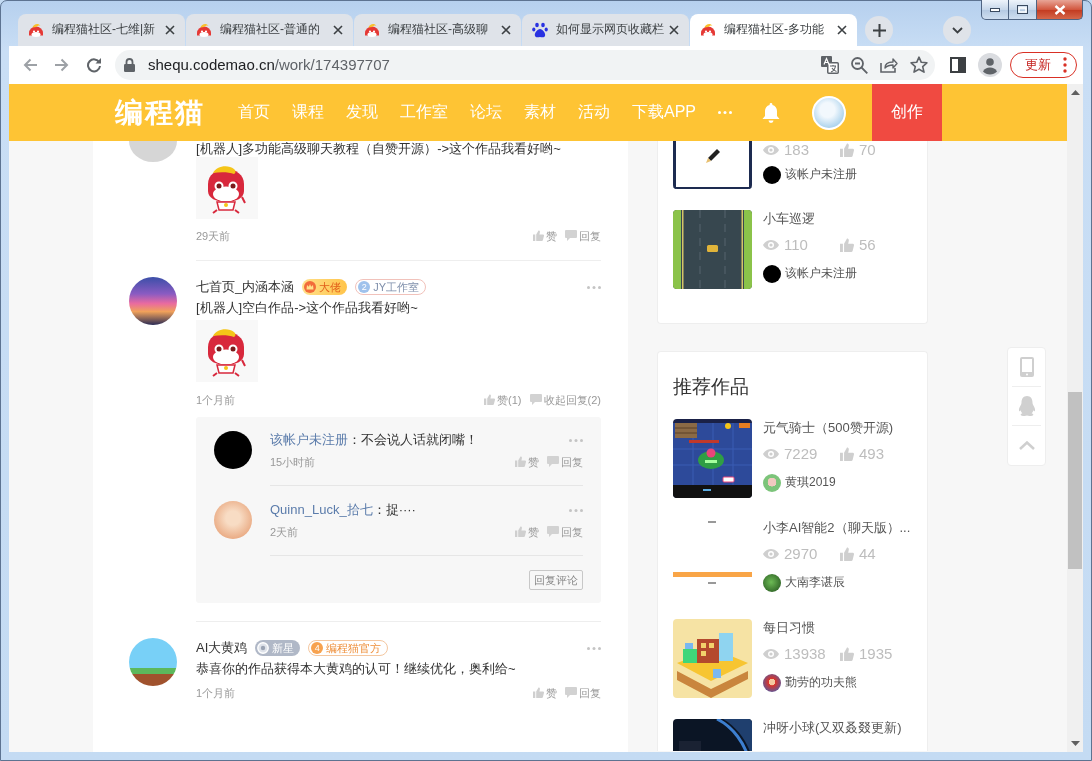  I want to click on create-button: 创作, so click(907, 112).